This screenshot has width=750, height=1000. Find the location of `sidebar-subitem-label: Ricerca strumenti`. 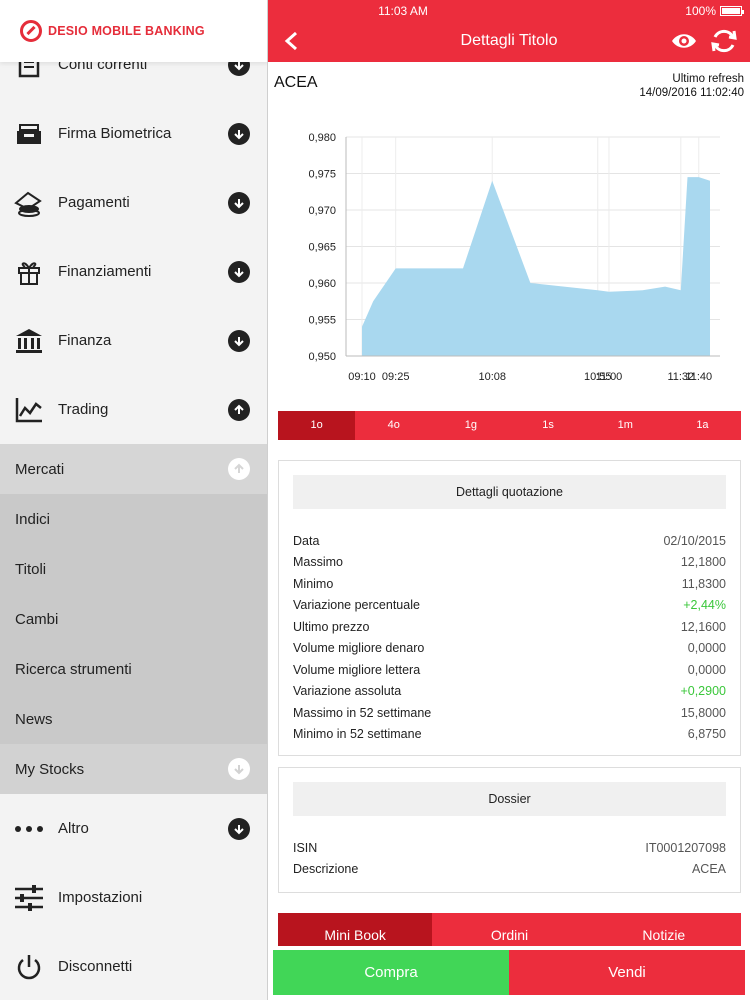

sidebar-subitem-label: Ricerca strumenti is located at coordinates (73, 669).